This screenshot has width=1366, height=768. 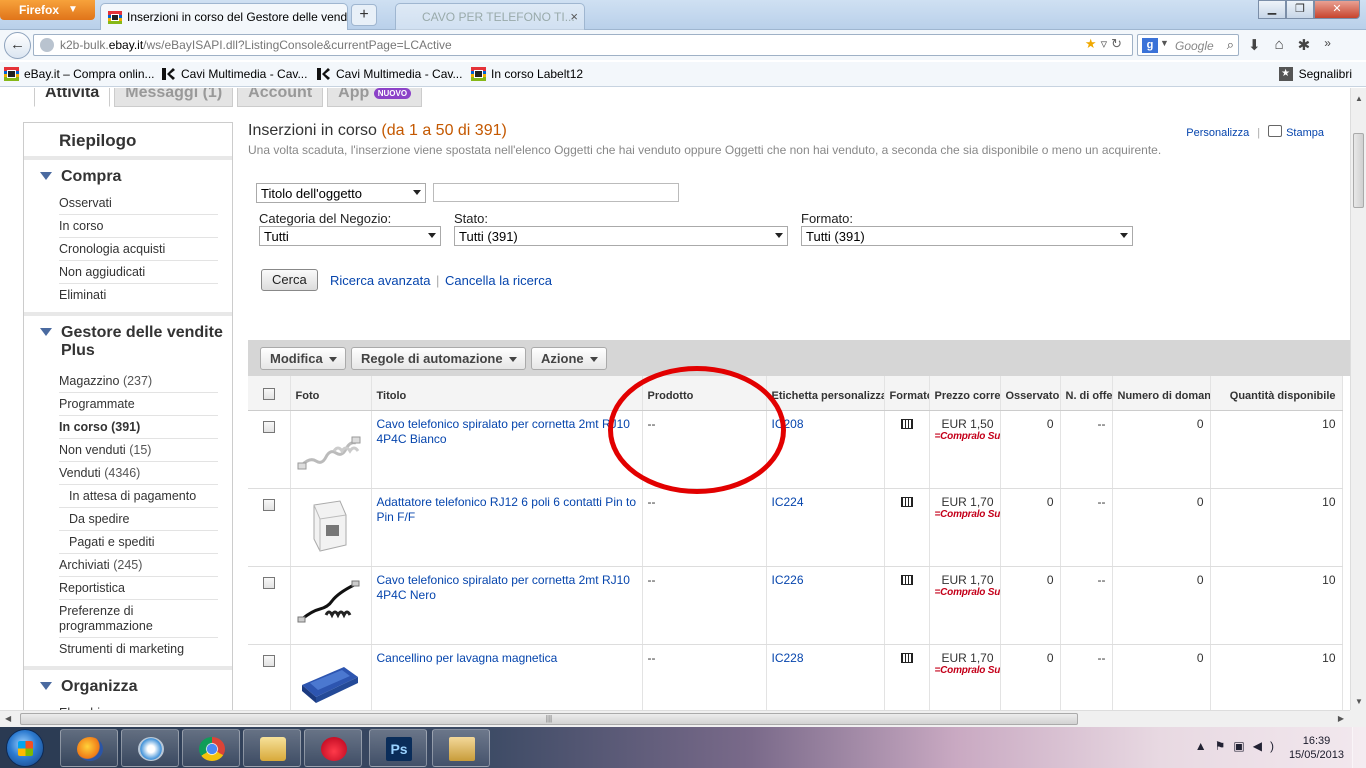 What do you see at coordinates (1359, 701) in the screenshot?
I see `scroll-down-icon: ▼` at bounding box center [1359, 701].